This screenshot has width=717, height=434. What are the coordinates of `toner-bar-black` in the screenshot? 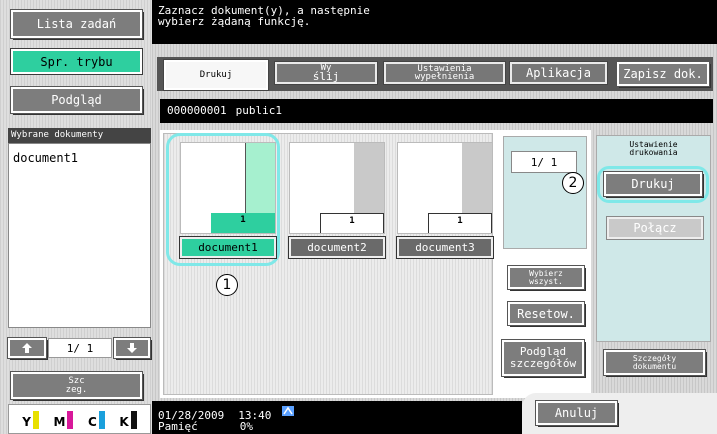 It's located at (133, 420).